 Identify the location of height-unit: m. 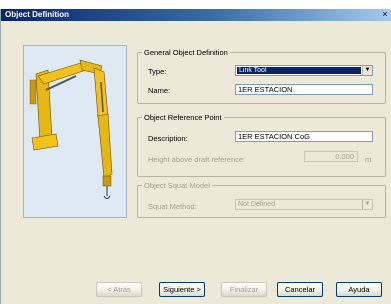
(368, 159).